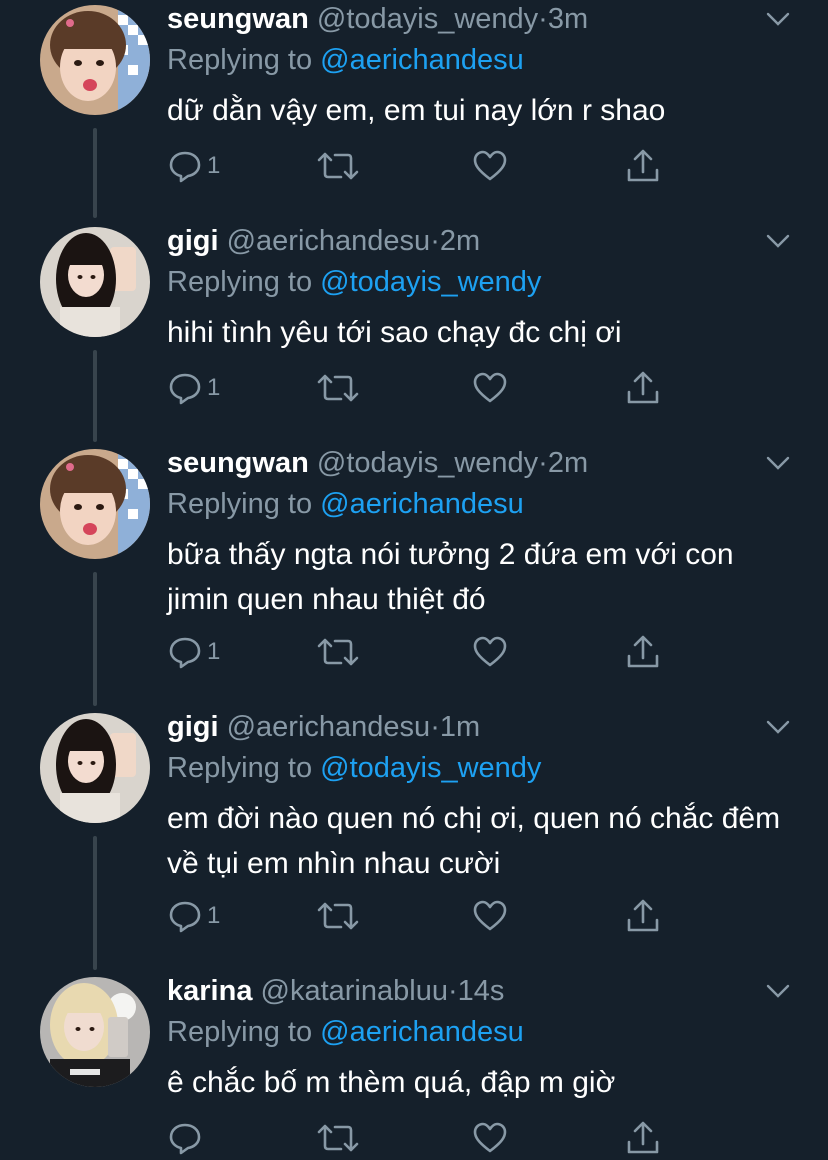  Describe the element at coordinates (568, 19) in the screenshot. I see `timestamp: 3m` at that location.